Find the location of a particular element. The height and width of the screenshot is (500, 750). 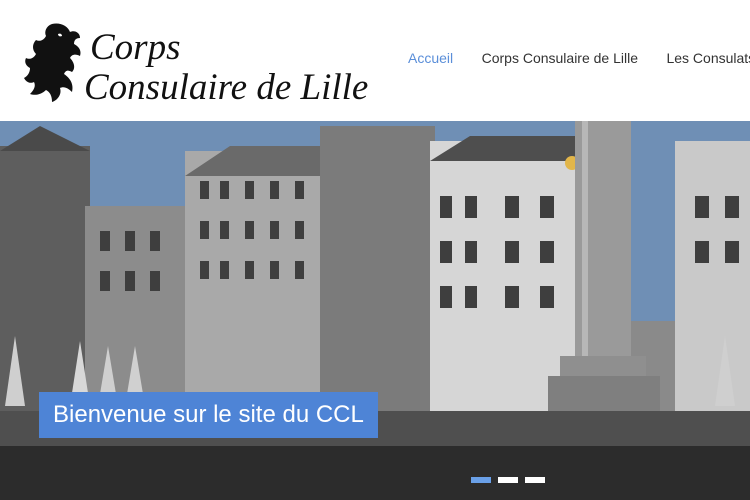

lion-rampant-icon is located at coordinates (52, 63).